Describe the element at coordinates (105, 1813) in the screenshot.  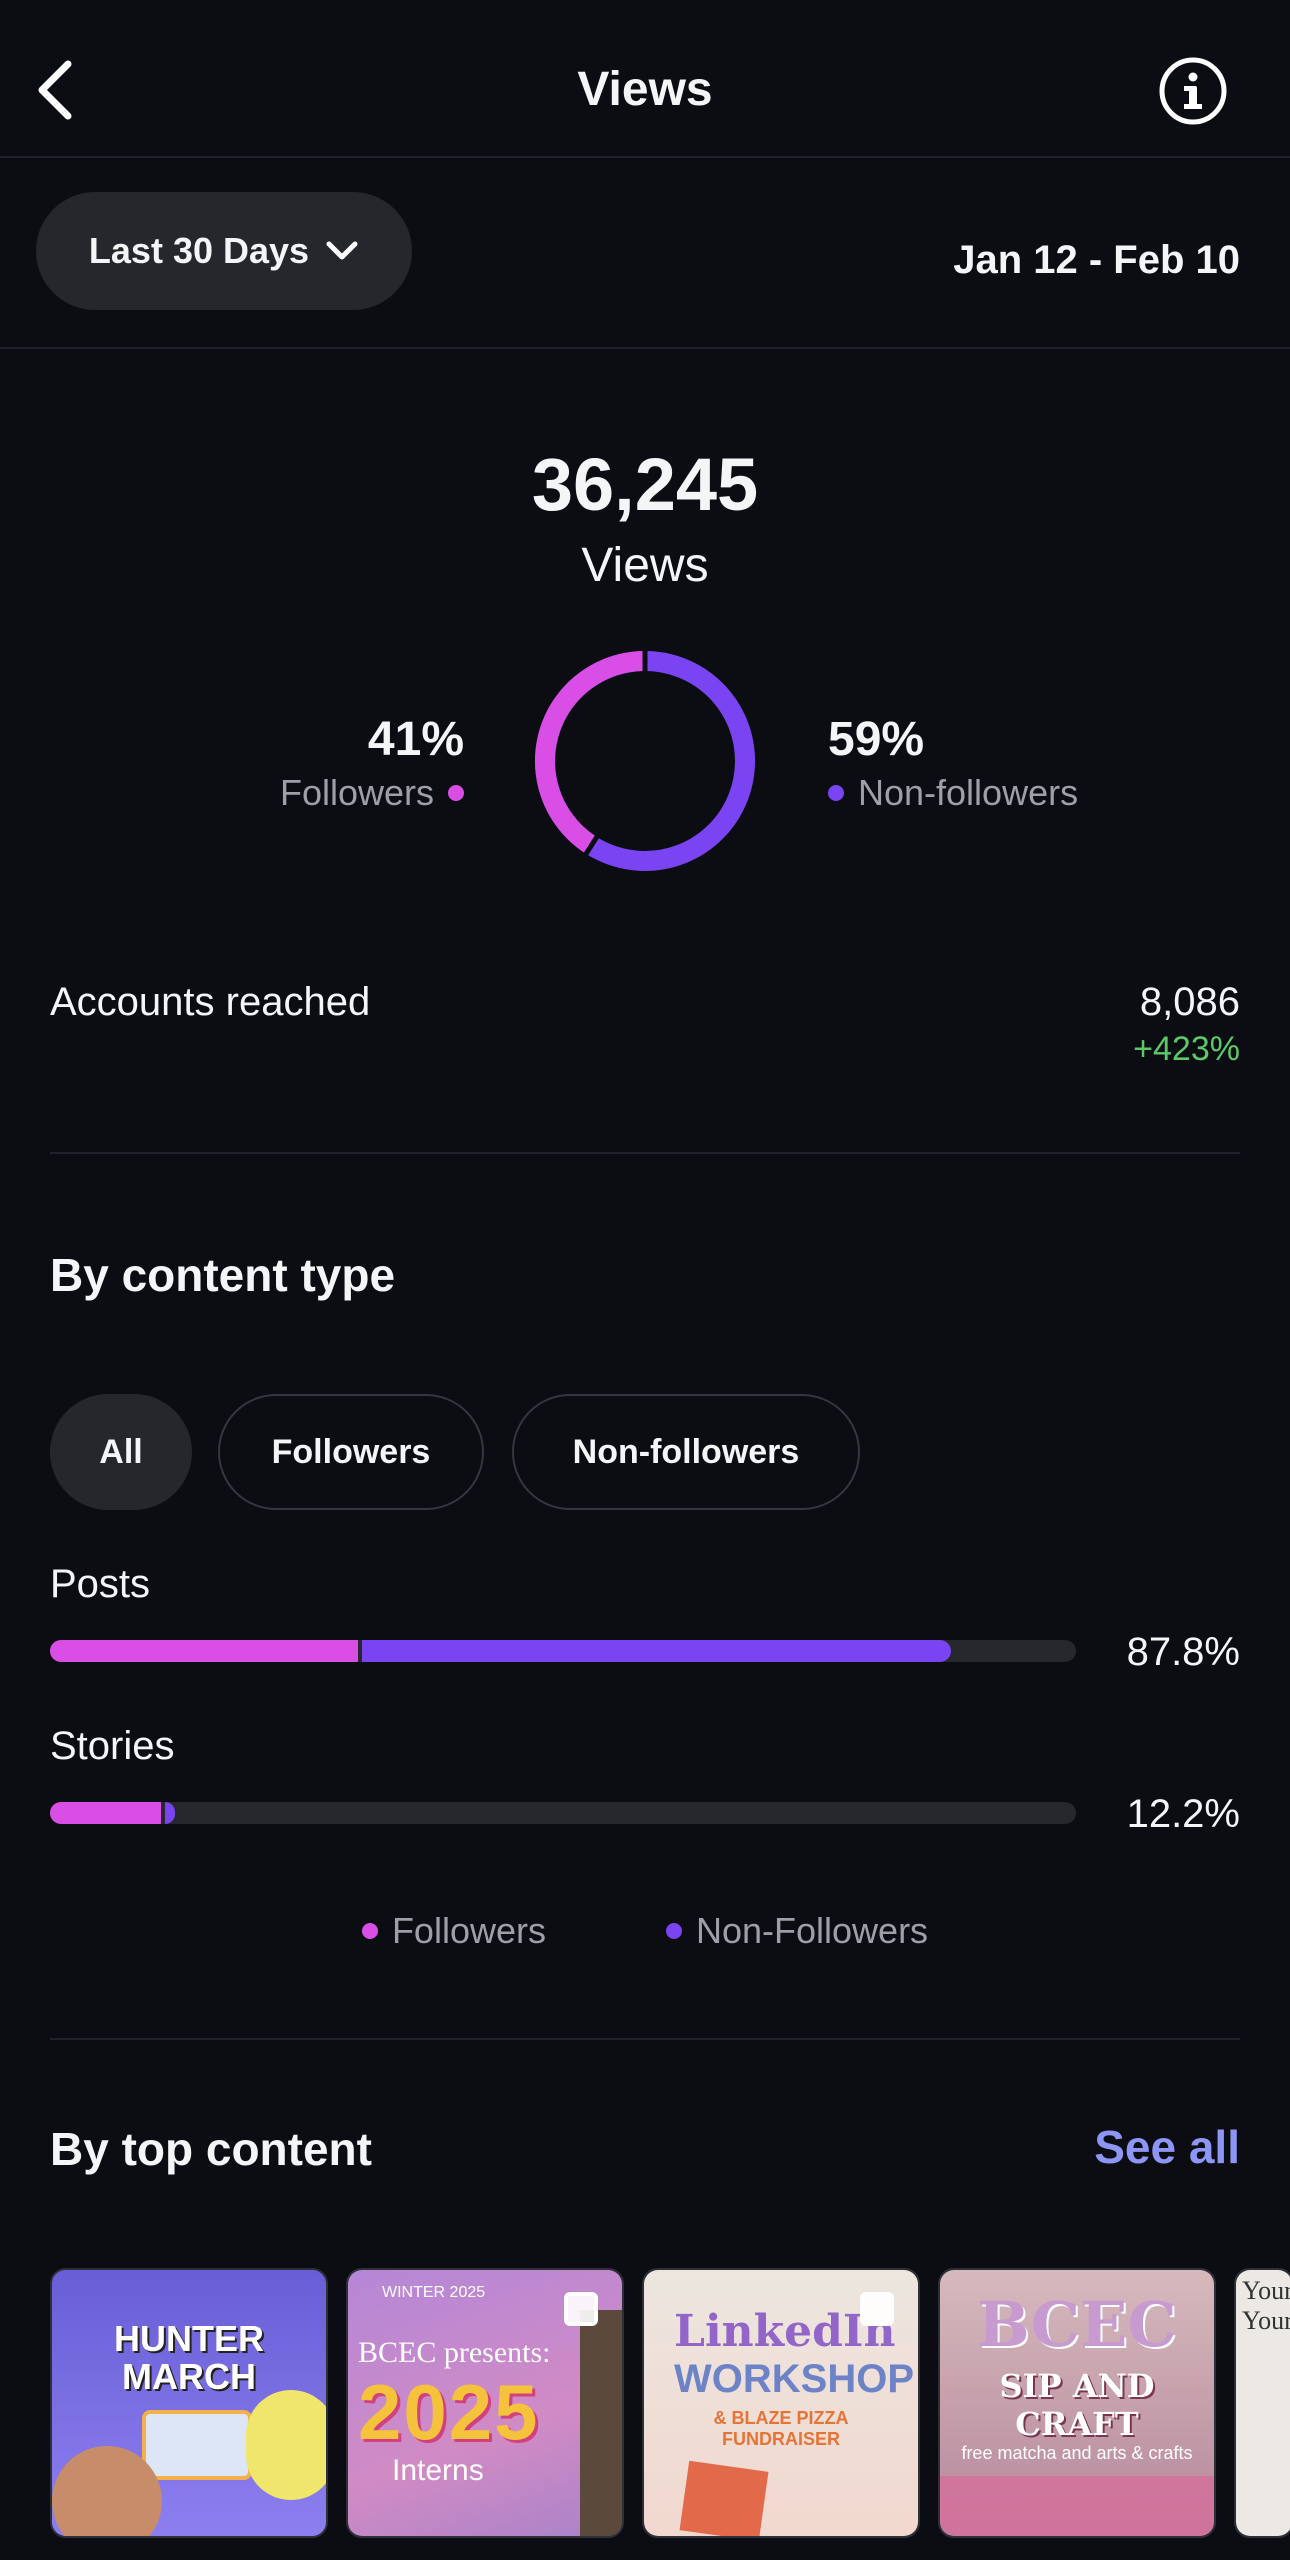
I see `stories-followers-segment` at that location.